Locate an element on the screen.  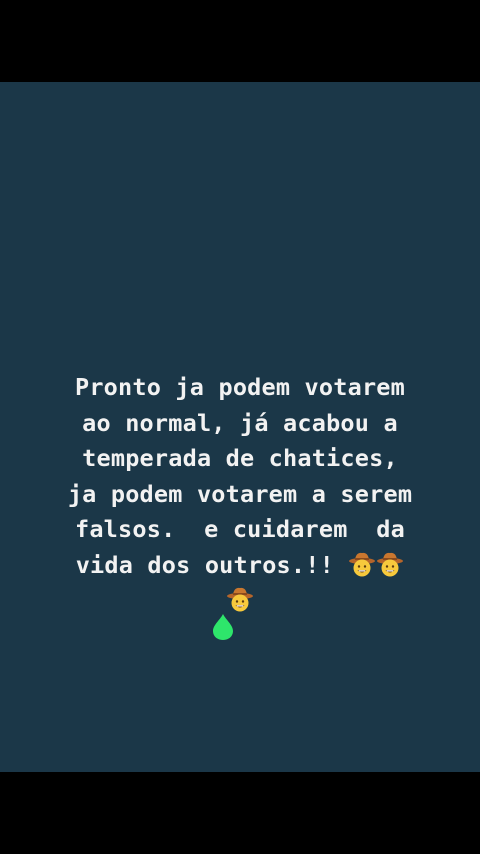
story-line-last: vida dos outros.!! is located at coordinates (240, 566).